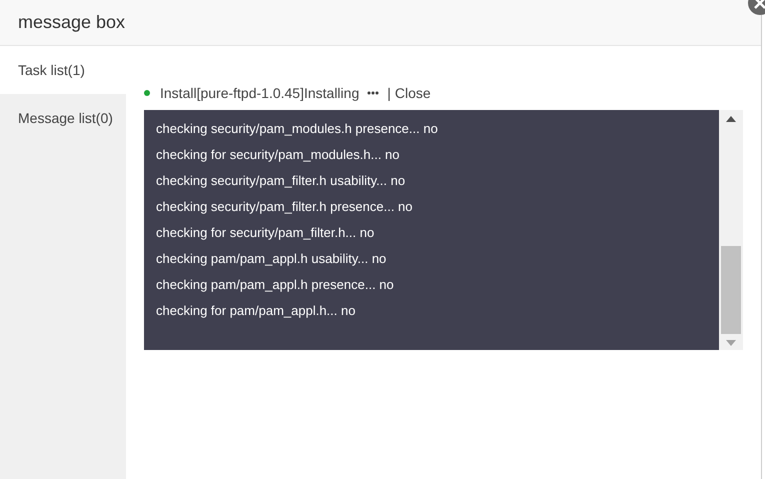 The image size is (765, 479). Describe the element at coordinates (373, 93) in the screenshot. I see `ellipsis-icon` at that location.